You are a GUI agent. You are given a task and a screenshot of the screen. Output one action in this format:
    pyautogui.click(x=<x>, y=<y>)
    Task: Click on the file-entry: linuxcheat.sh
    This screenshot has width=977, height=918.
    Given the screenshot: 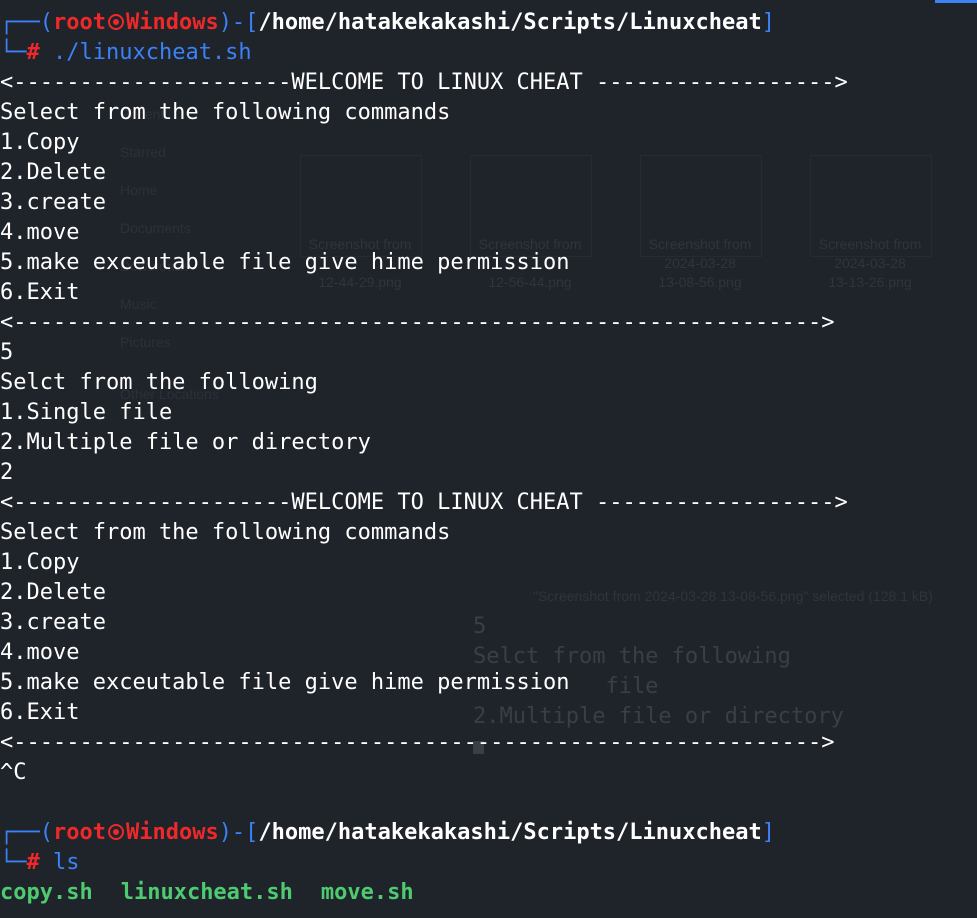 What is the action you would take?
    pyautogui.click(x=206, y=892)
    